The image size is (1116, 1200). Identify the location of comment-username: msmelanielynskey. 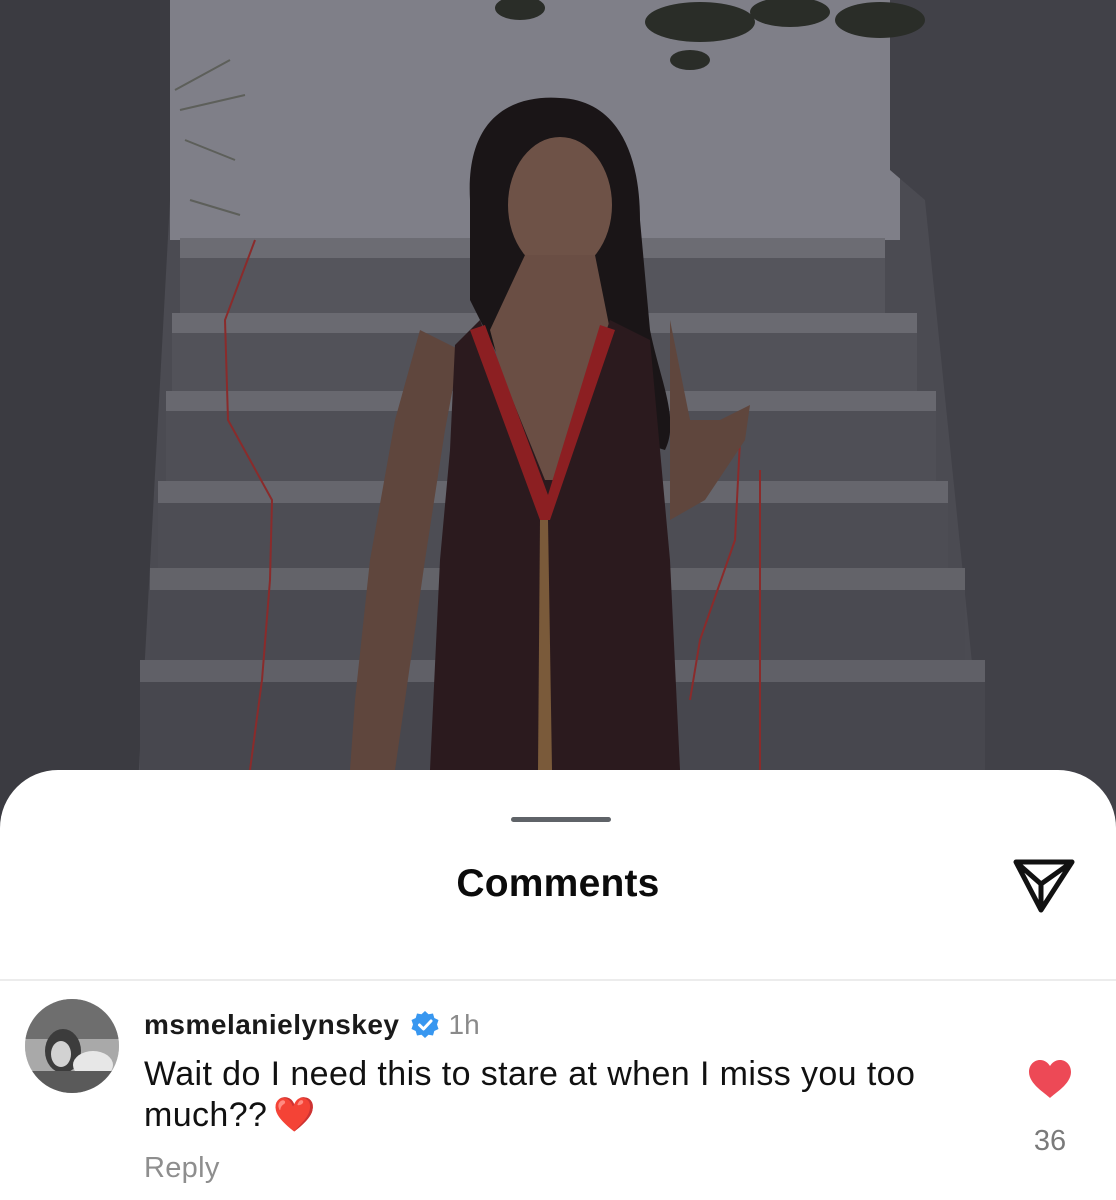
(272, 1025).